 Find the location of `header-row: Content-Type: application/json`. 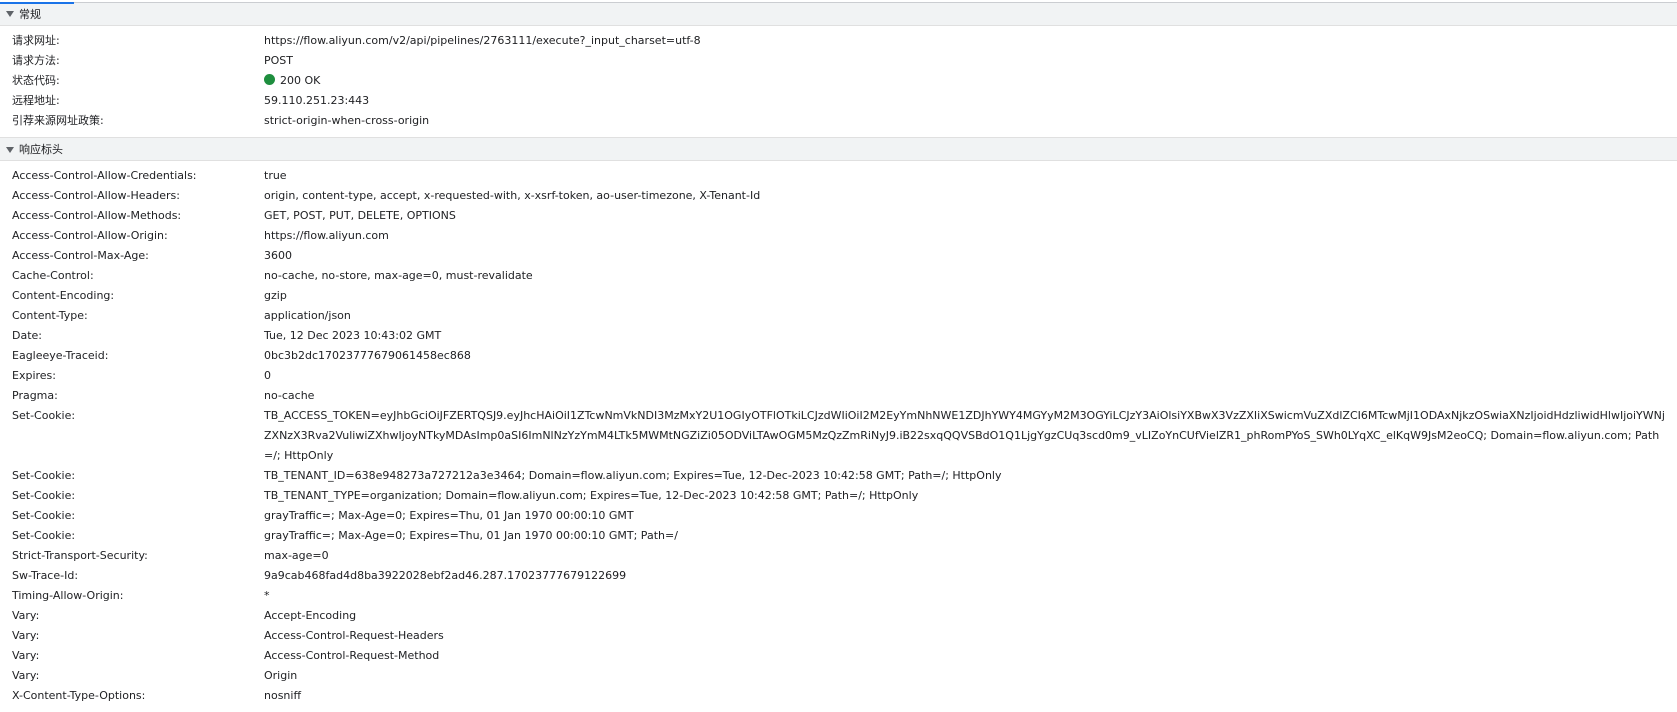

header-row: Content-Type: application/json is located at coordinates (838, 316).